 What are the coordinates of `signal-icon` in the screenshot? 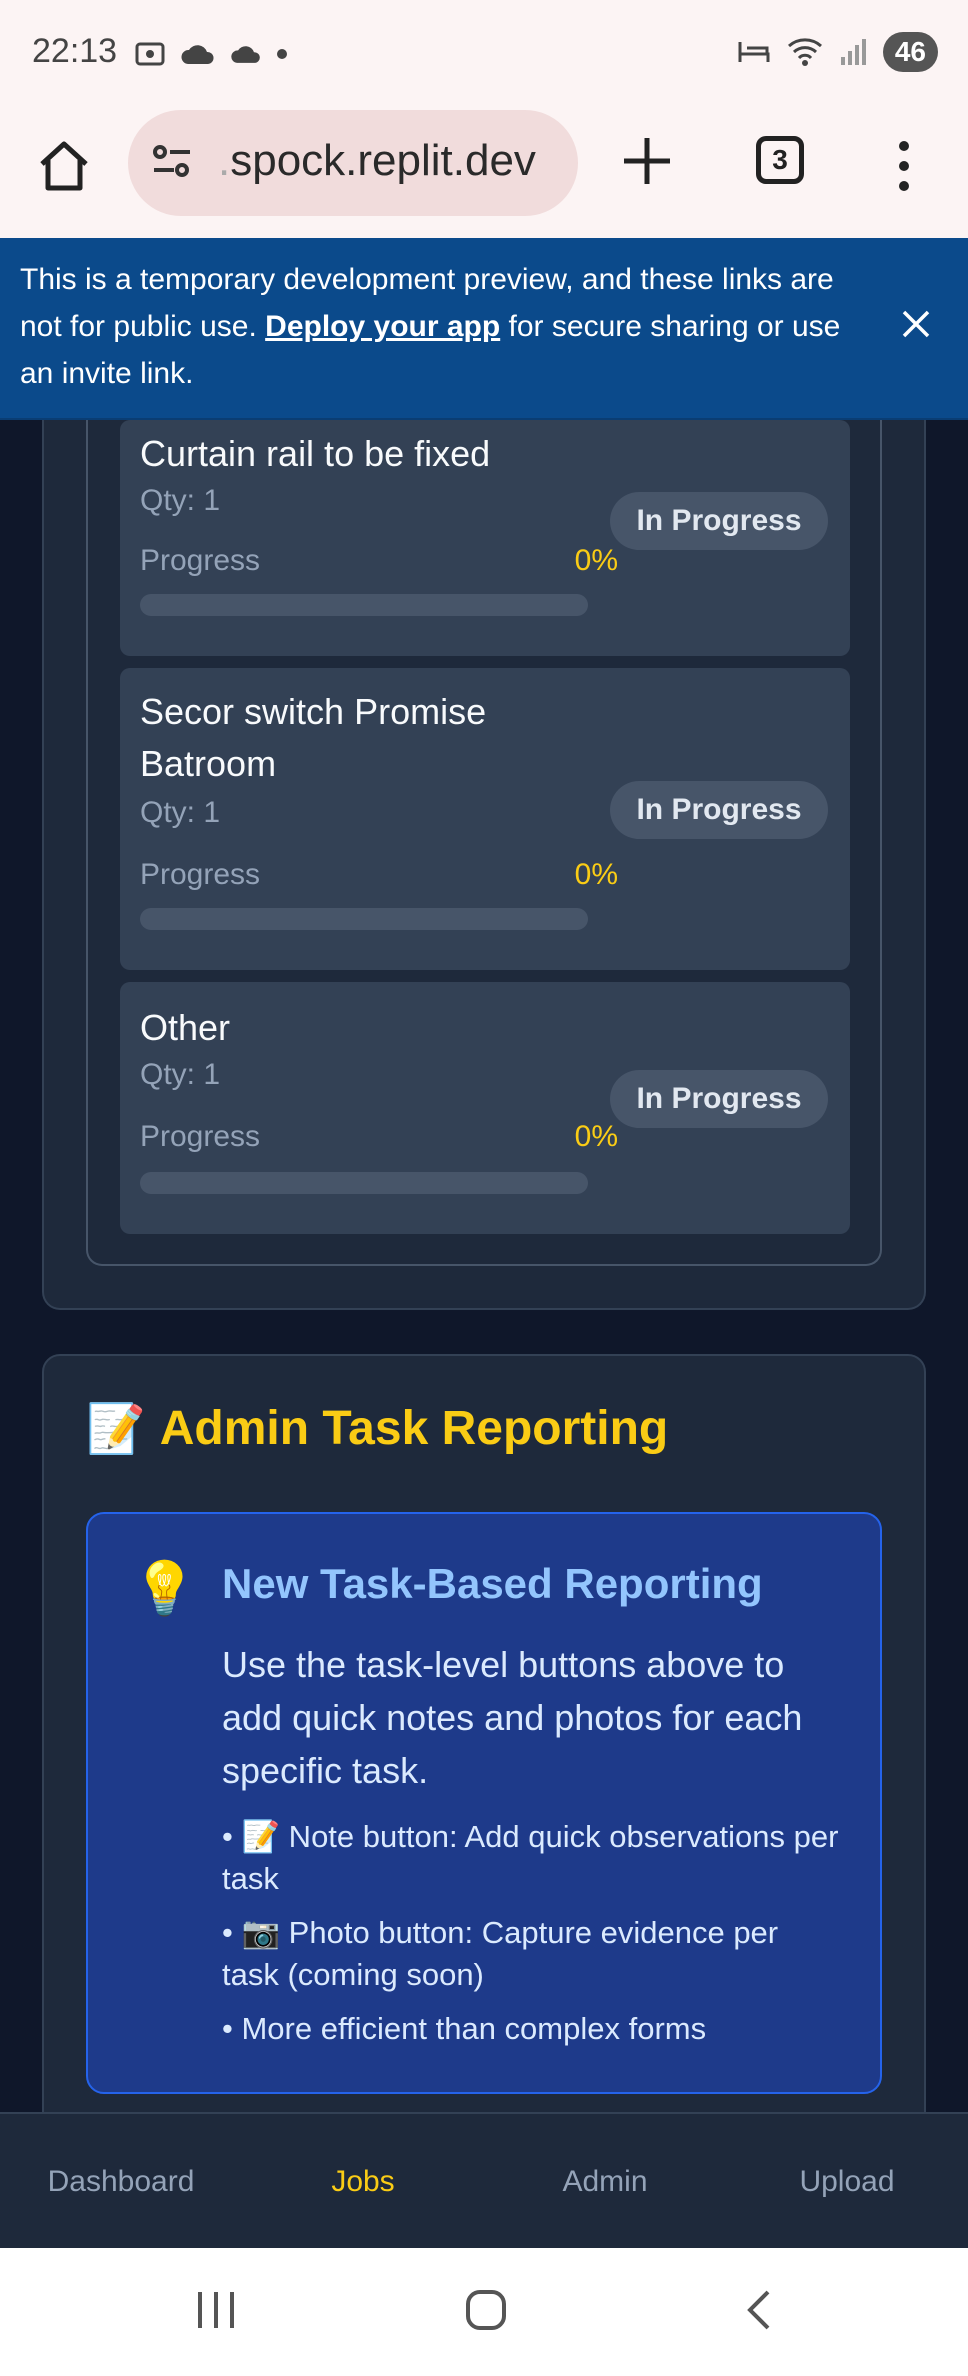 It's located at (853, 52).